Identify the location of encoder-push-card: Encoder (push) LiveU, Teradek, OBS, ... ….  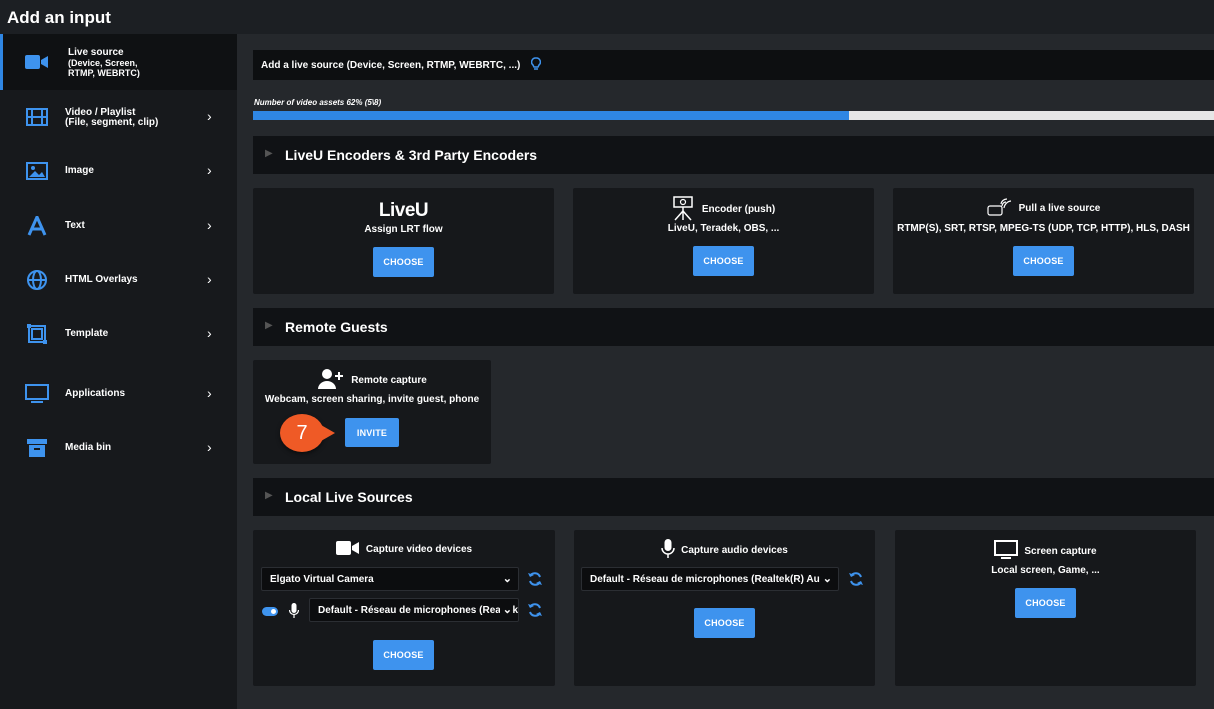
(723, 241).